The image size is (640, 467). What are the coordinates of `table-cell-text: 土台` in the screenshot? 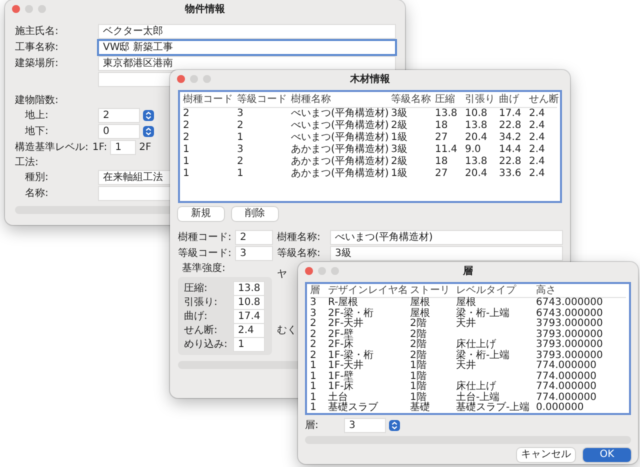 It's located at (338, 397).